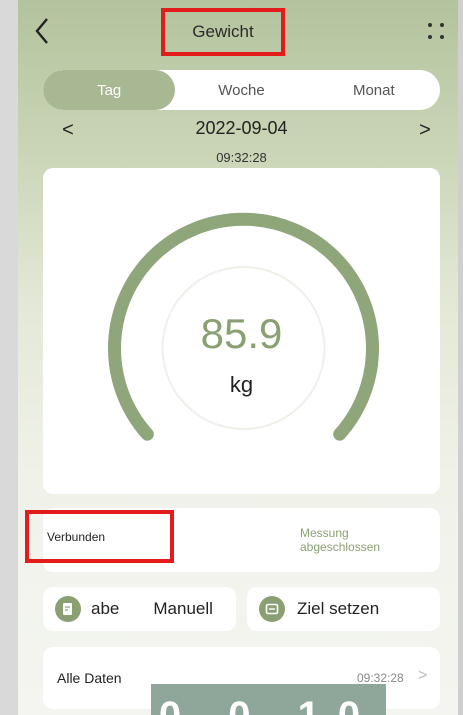  Describe the element at coordinates (68, 609) in the screenshot. I see `edit-note-icon` at that location.